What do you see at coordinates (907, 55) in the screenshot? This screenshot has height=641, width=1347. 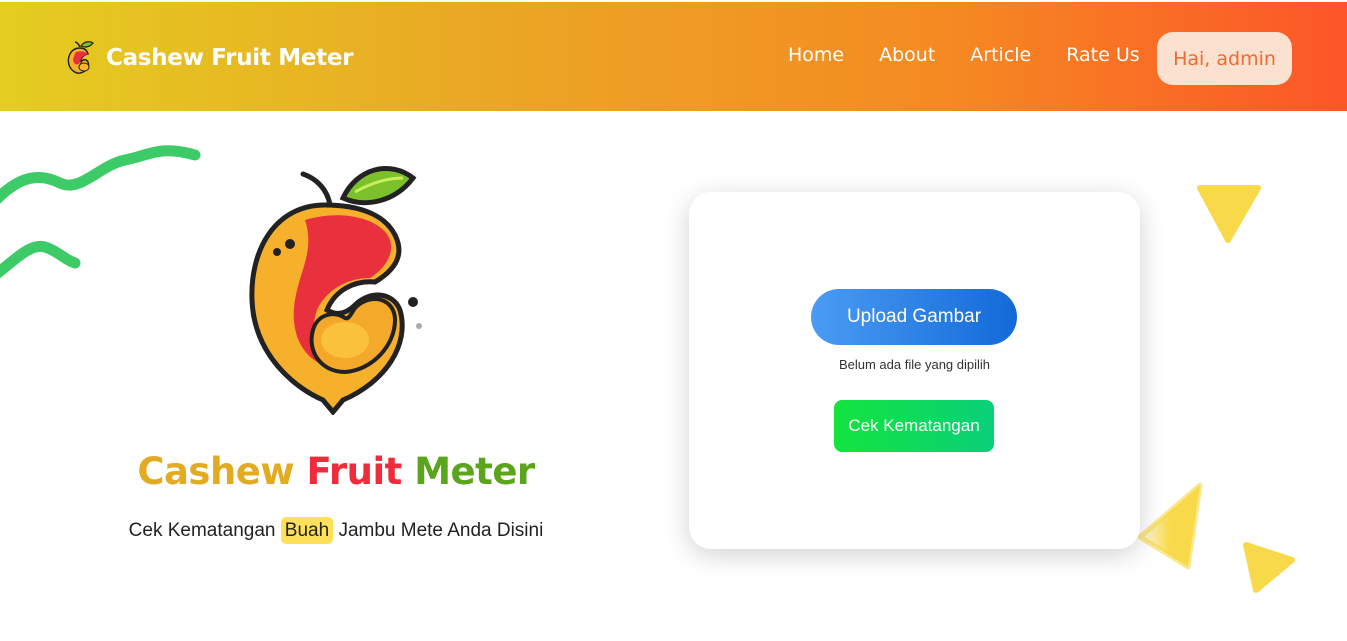 I see `nav-link-about: About` at bounding box center [907, 55].